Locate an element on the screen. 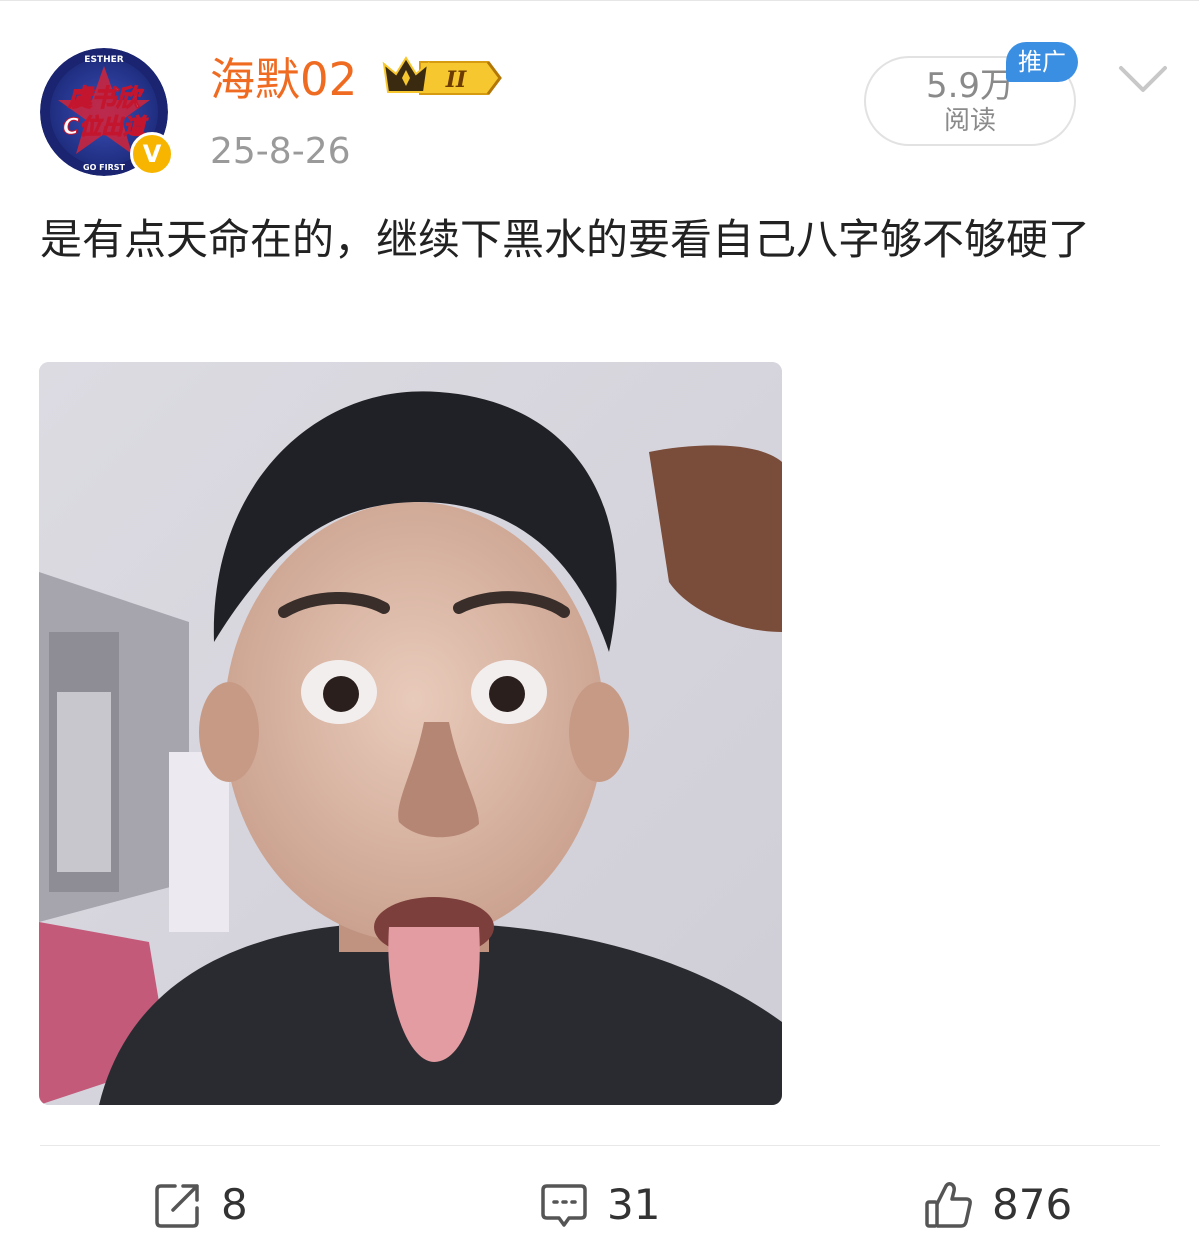  top-divider is located at coordinates (599, 0).